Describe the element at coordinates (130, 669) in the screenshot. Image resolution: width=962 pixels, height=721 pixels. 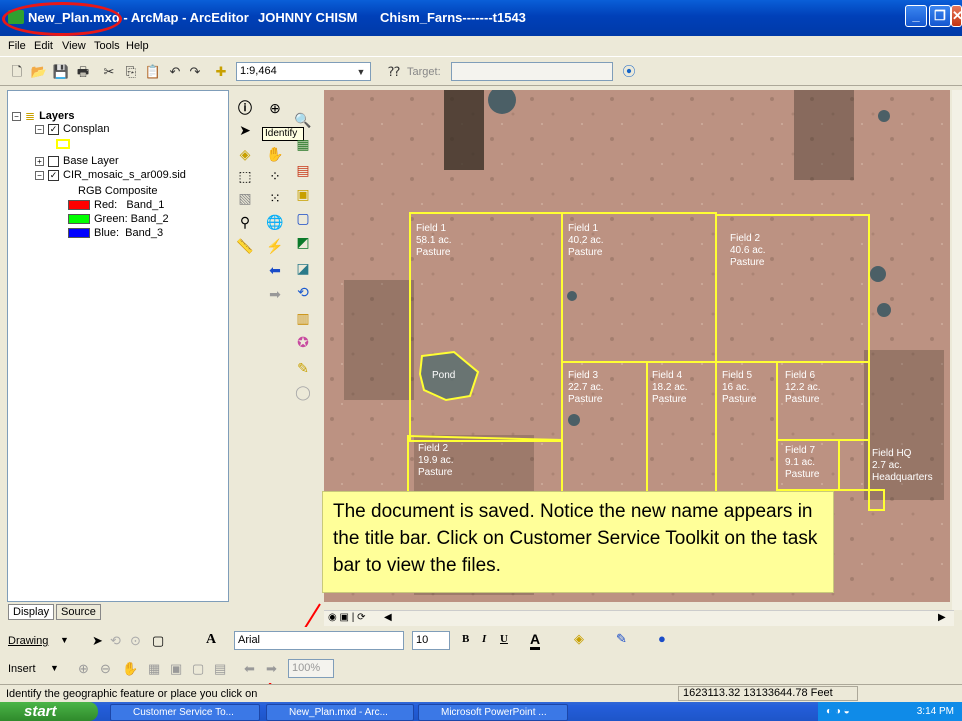
I see `pan-page-icon: ✋` at that location.